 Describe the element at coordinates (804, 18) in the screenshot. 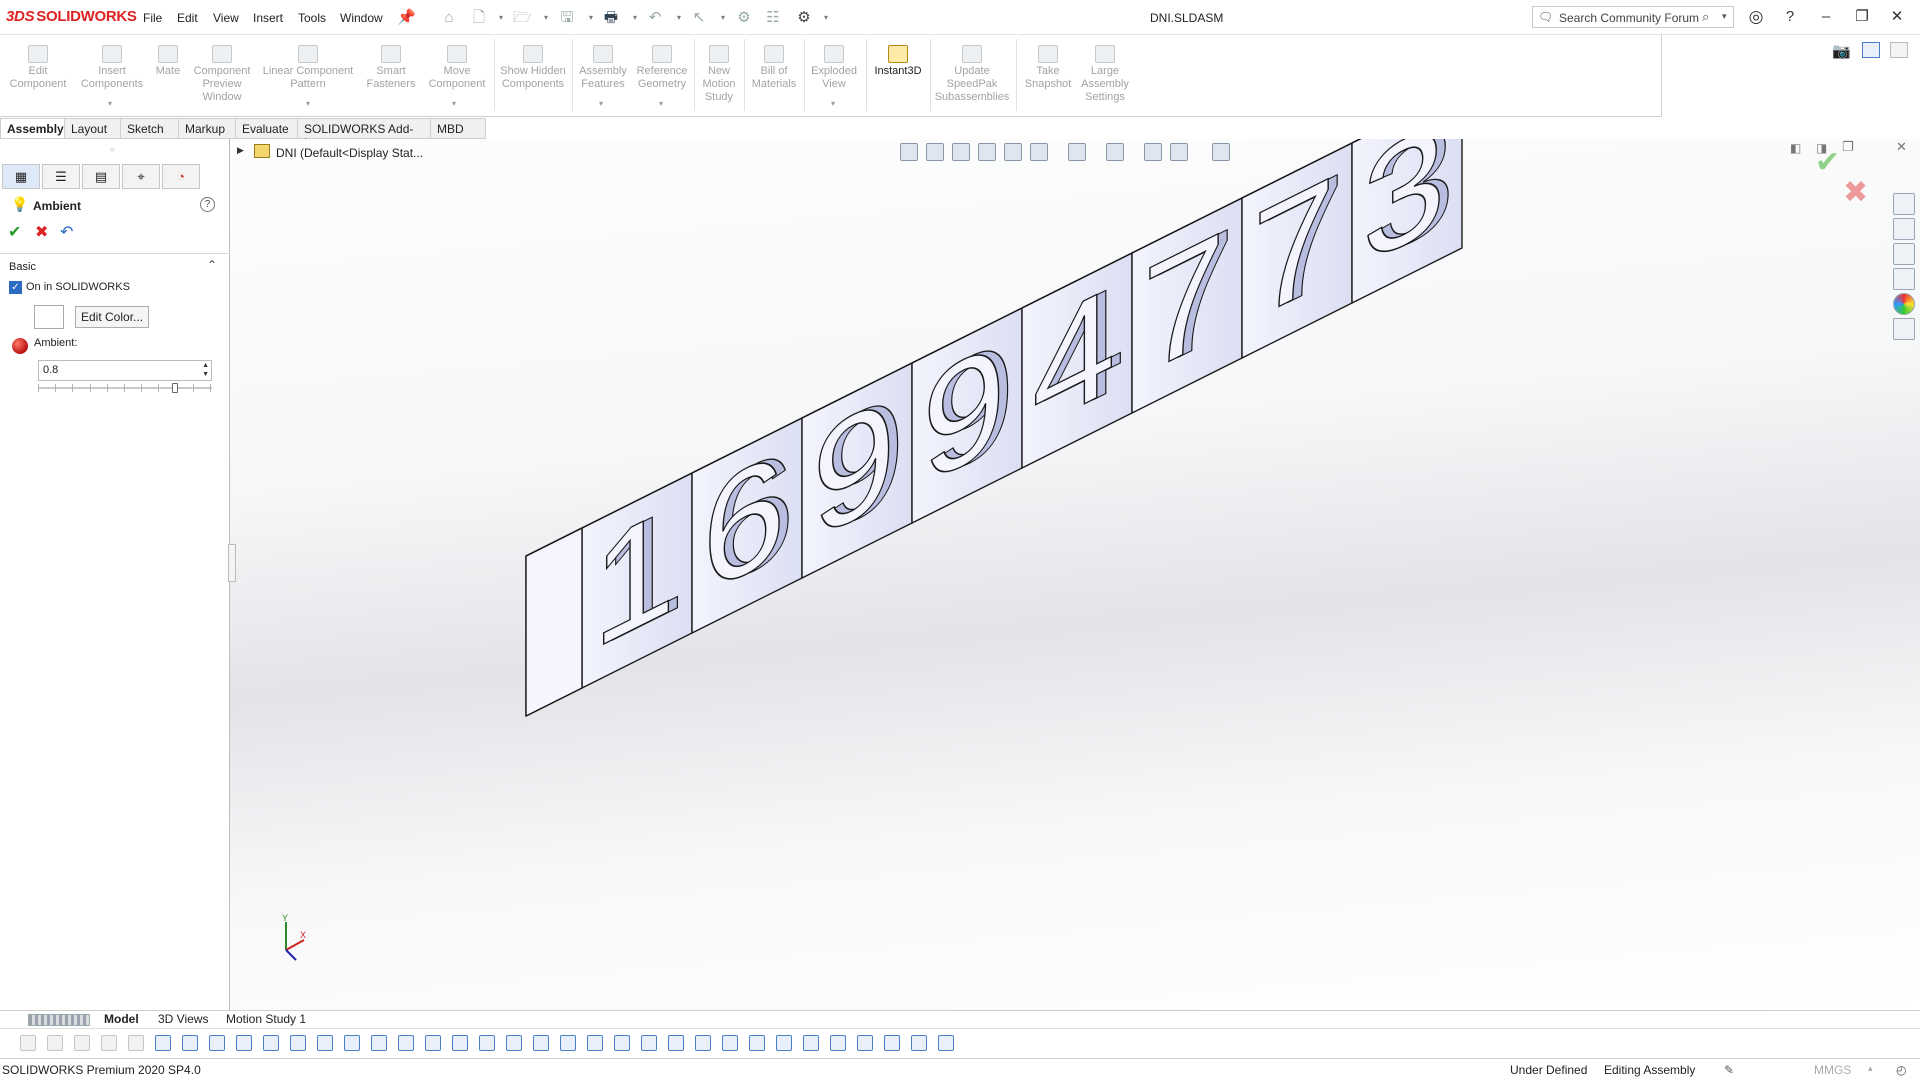

I see `options-gear-icon: ⚙` at that location.